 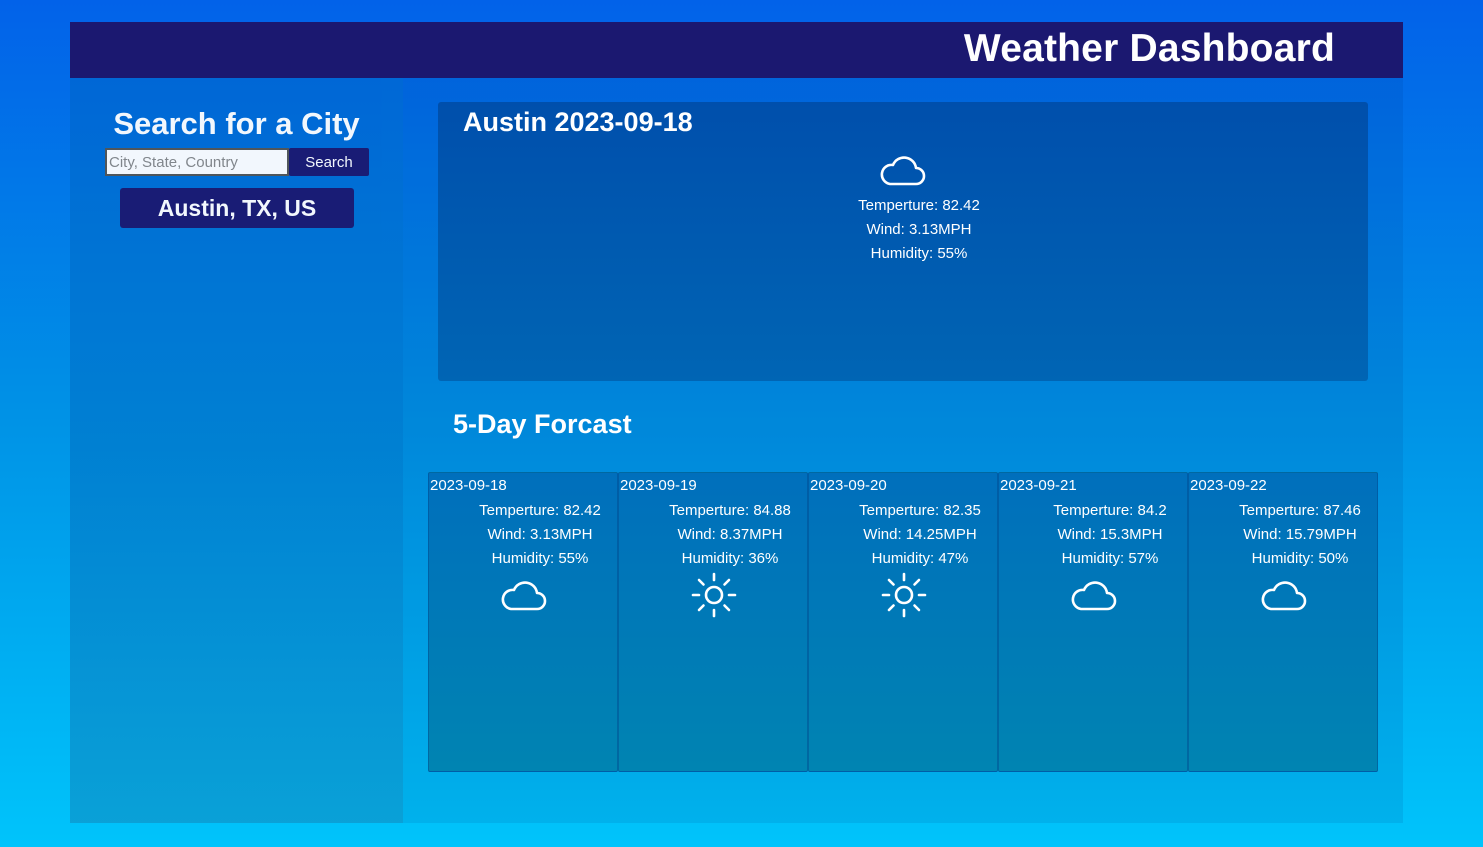 I want to click on search-input, so click(x=197, y=162).